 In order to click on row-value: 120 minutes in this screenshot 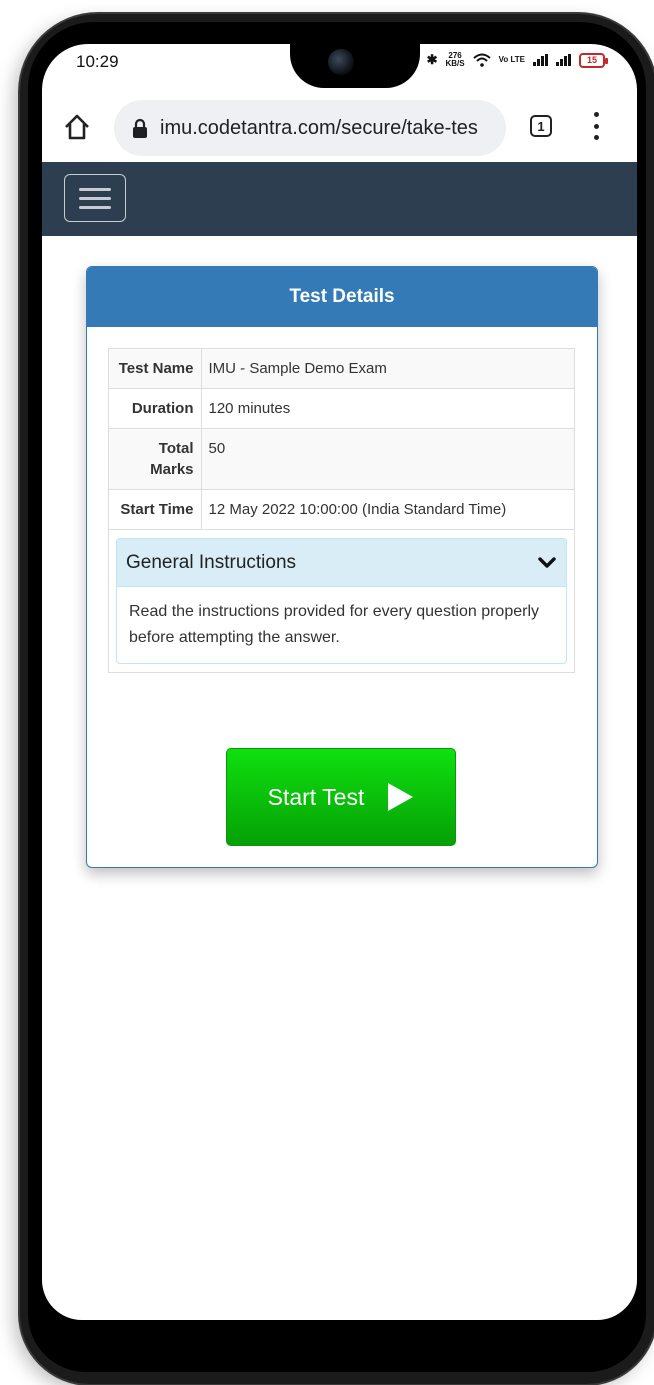, I will do `click(387, 408)`.